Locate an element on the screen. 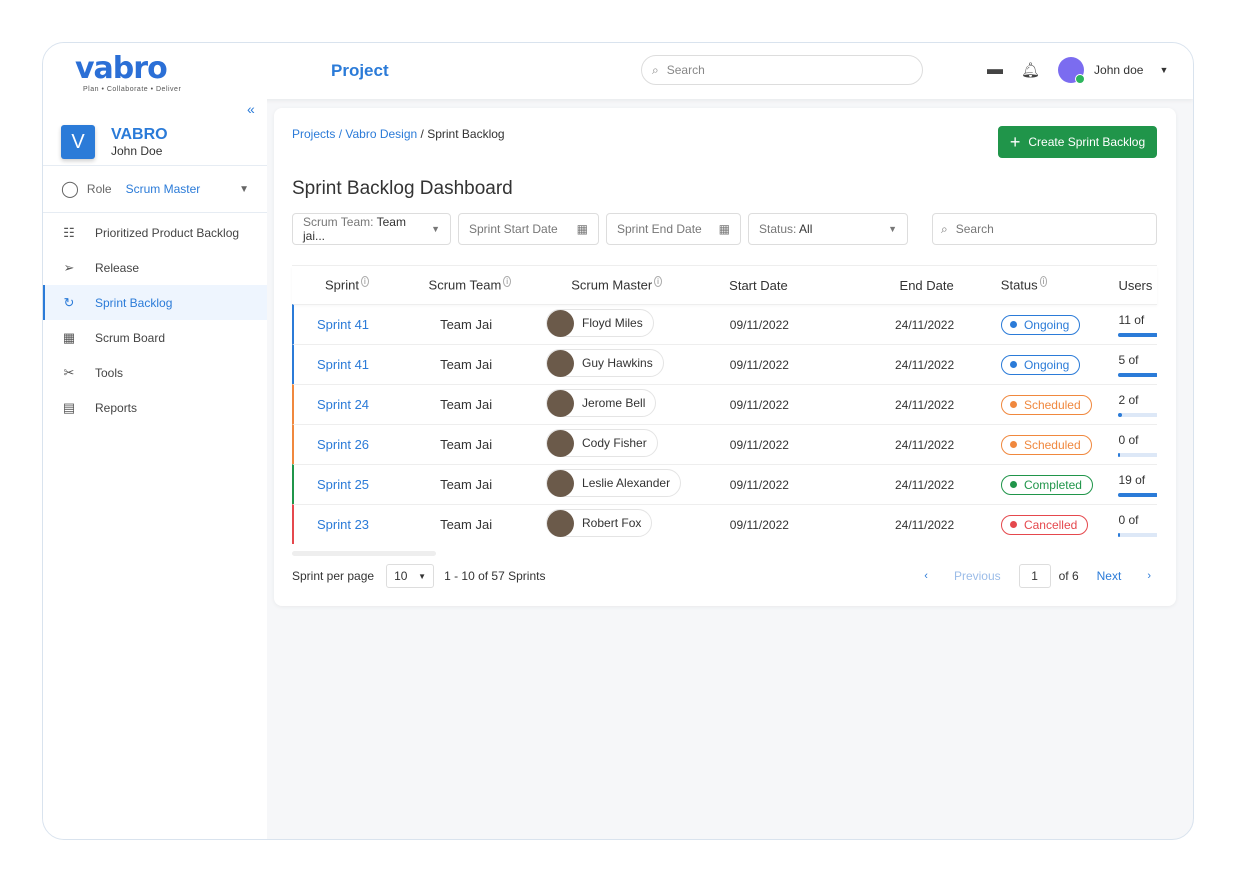 The image size is (1237, 884). sidebar-item-reports: ▤ Reports is located at coordinates (155, 407).